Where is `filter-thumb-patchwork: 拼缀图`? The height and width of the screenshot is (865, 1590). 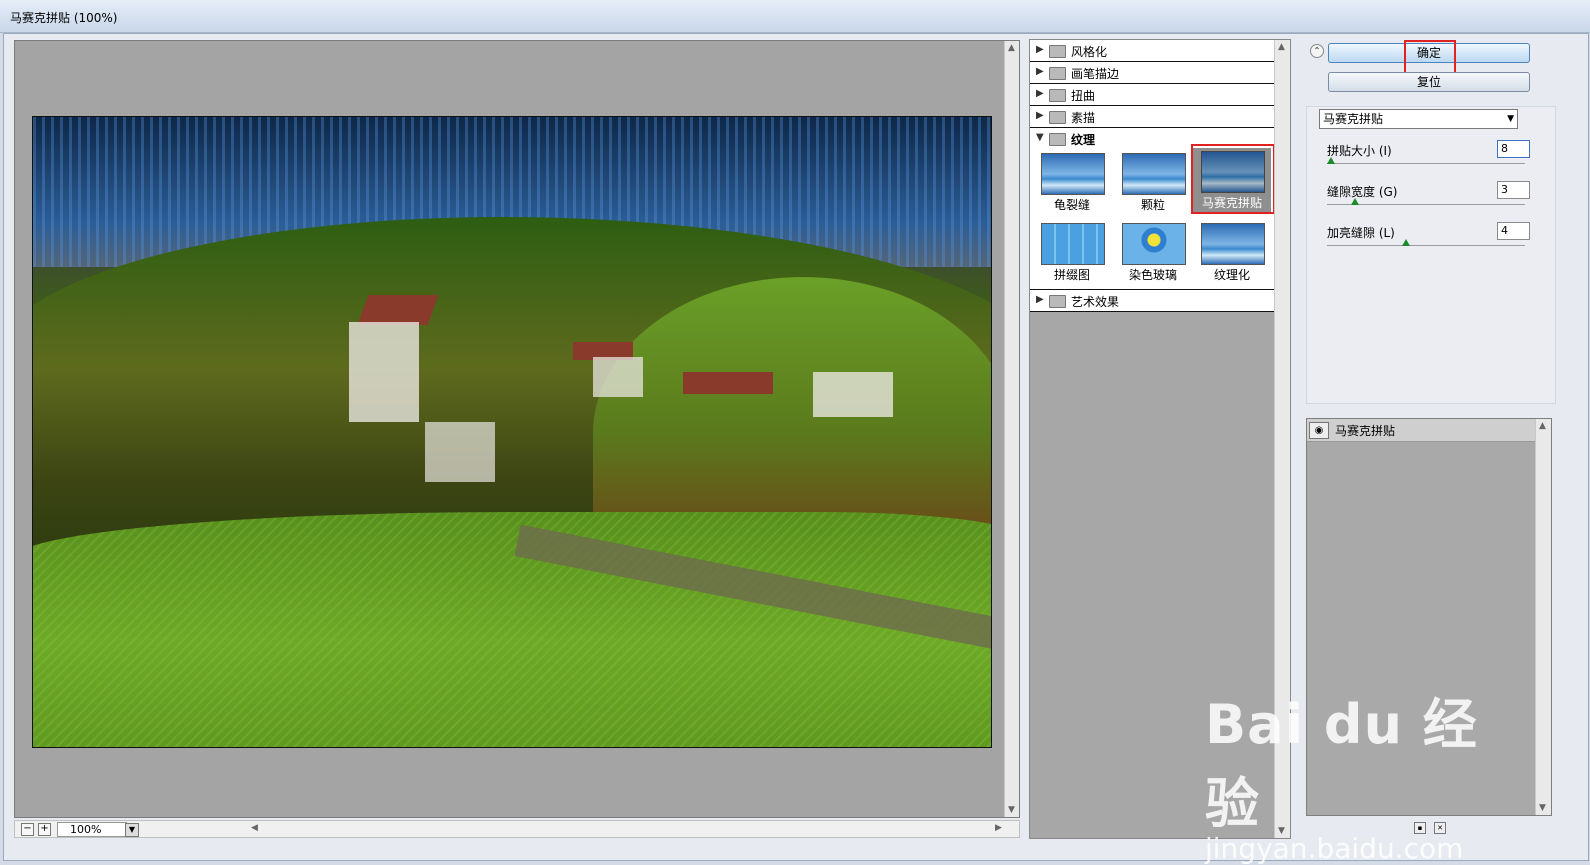 filter-thumb-patchwork: 拼缀图 is located at coordinates (1072, 253).